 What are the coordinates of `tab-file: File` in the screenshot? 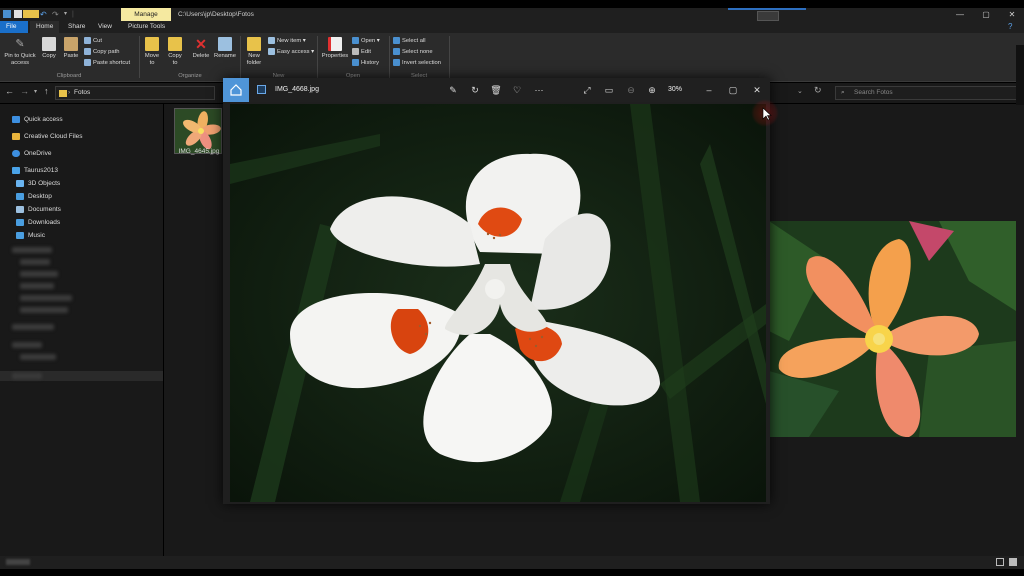 It's located at (14, 27).